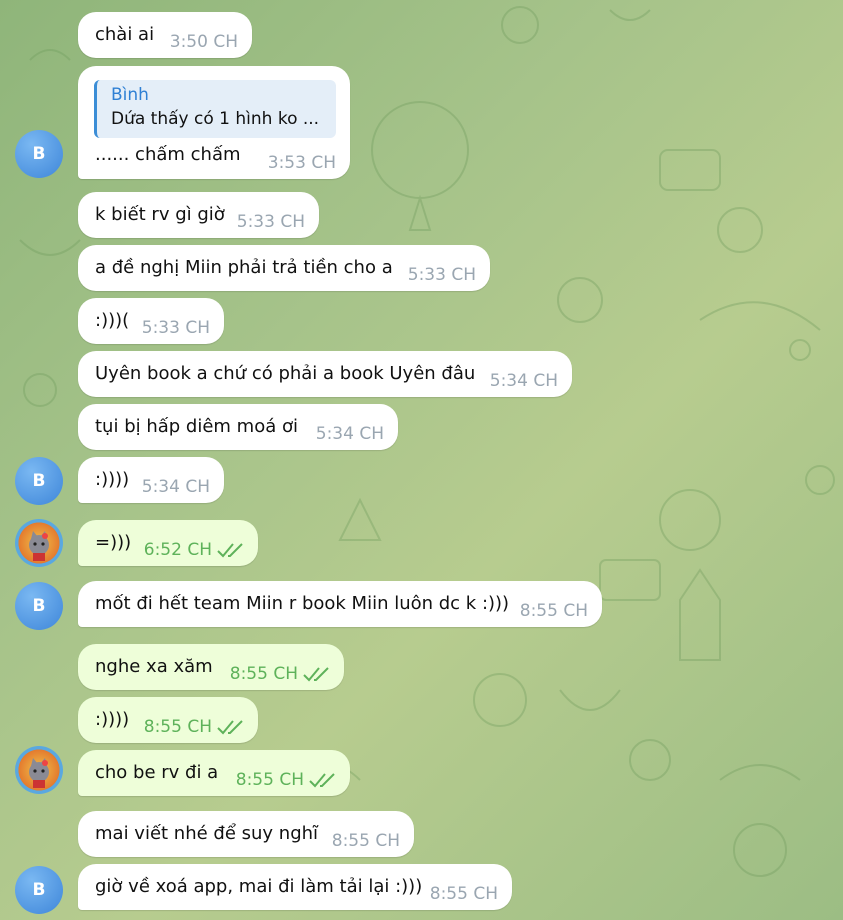  I want to click on message-time: 3:50 CH, so click(203, 42).